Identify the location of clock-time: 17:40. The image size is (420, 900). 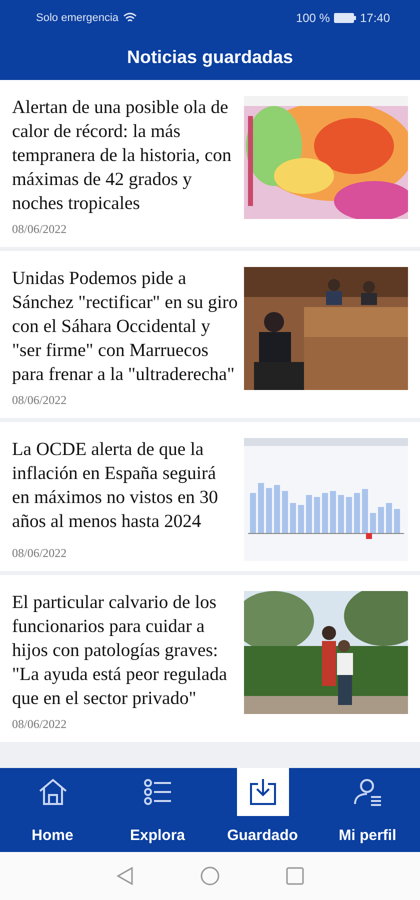
(375, 17).